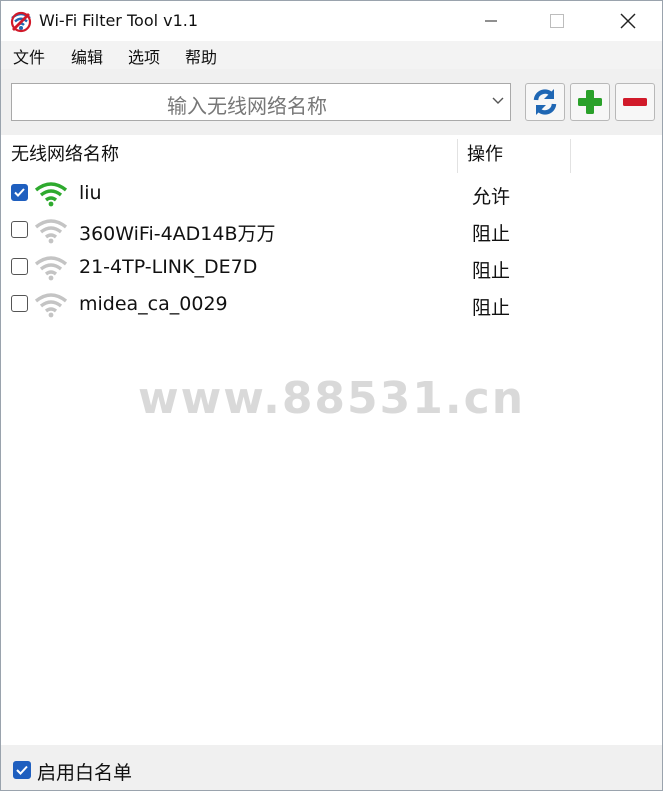 The height and width of the screenshot is (791, 663). What do you see at coordinates (29, 56) in the screenshot?
I see `menu-file: 文件` at bounding box center [29, 56].